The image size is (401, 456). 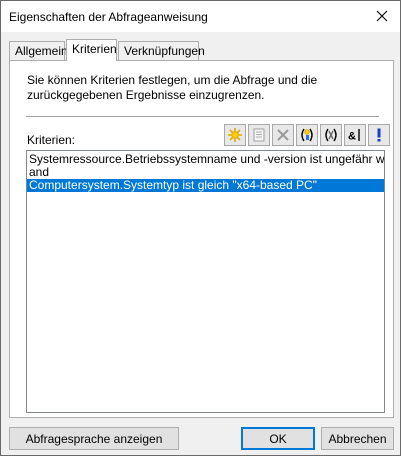 I want to click on cancel-label: Abbrechen, so click(x=357, y=438).